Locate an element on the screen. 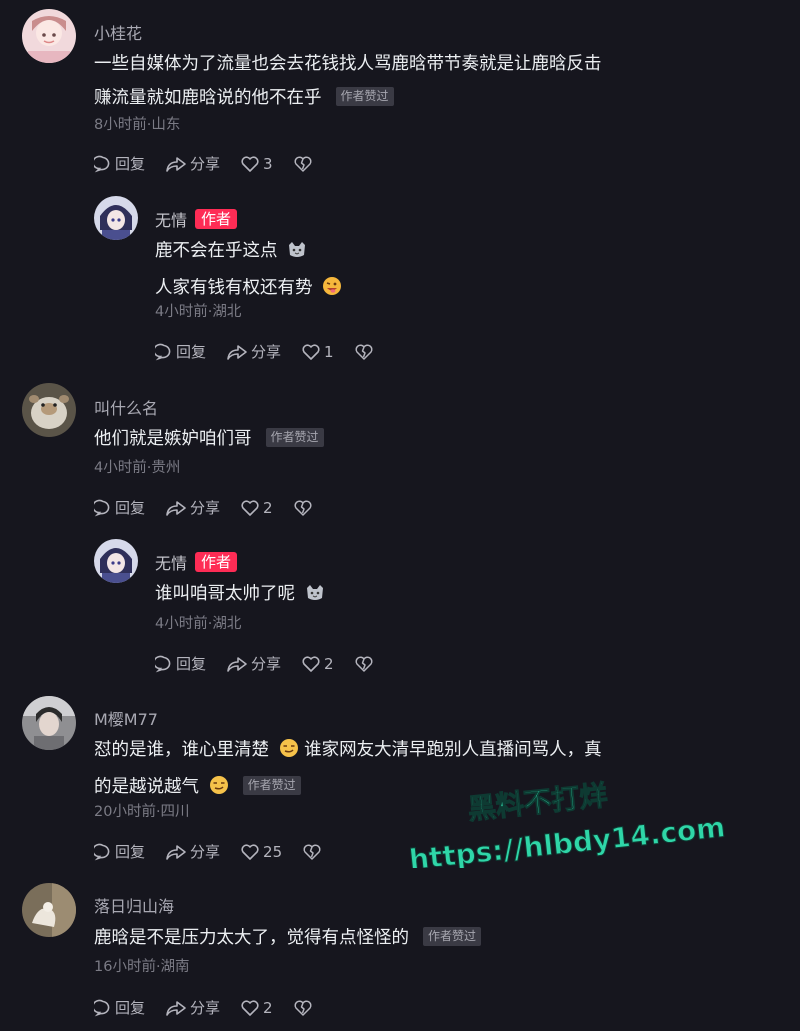 Image resolution: width=800 pixels, height=1031 pixels. like-button: 25 is located at coordinates (261, 852).